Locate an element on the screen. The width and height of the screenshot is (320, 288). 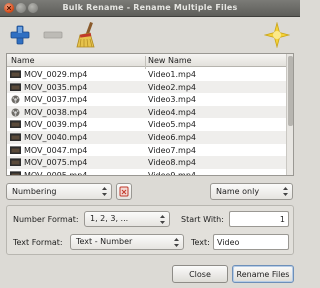
vertical-scrollbar is located at coordinates (289, 114).